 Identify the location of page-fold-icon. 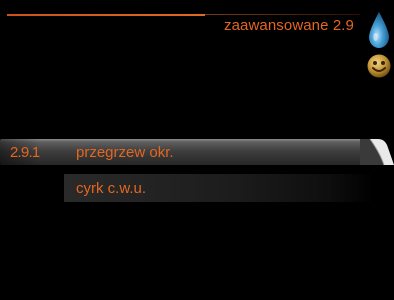
(377, 152).